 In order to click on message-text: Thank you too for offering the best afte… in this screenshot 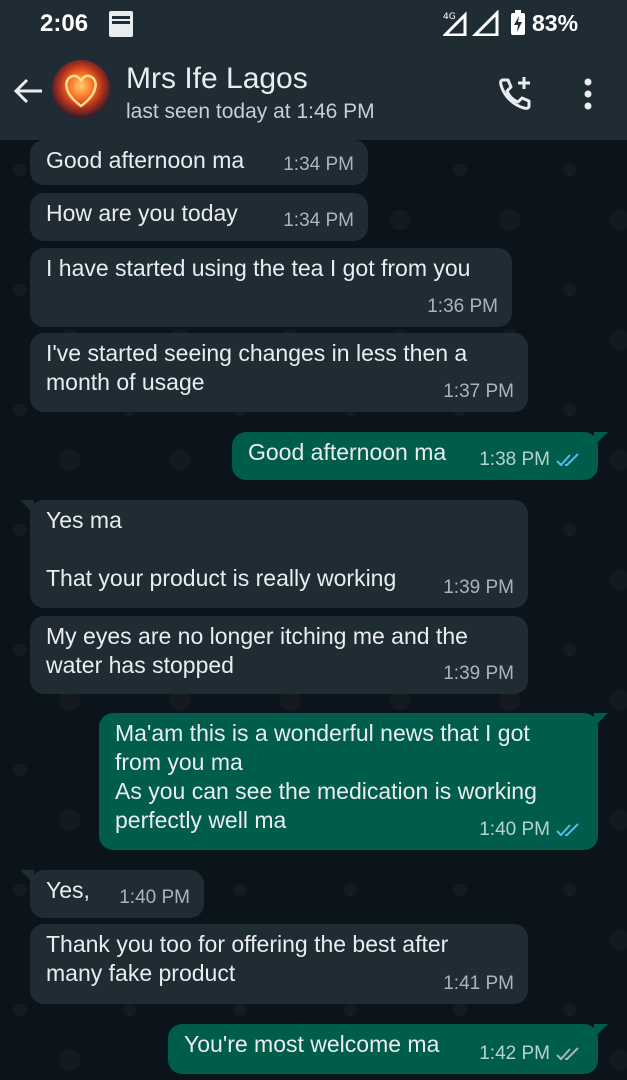, I will do `click(247, 958)`.